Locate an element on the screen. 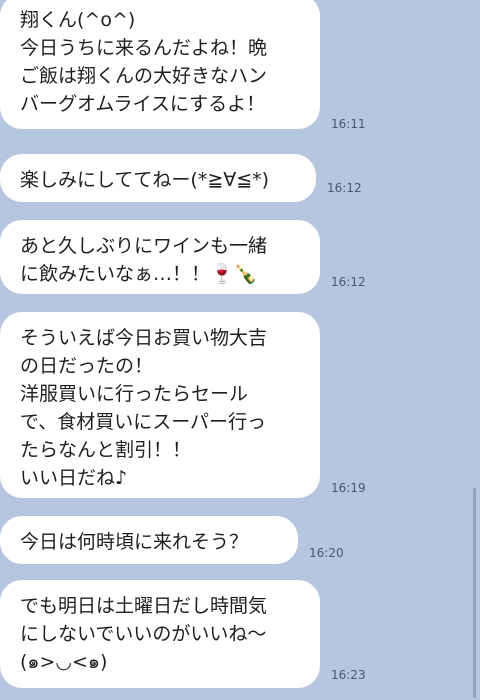 The width and height of the screenshot is (480, 700). message-time: 16:11 is located at coordinates (348, 124).